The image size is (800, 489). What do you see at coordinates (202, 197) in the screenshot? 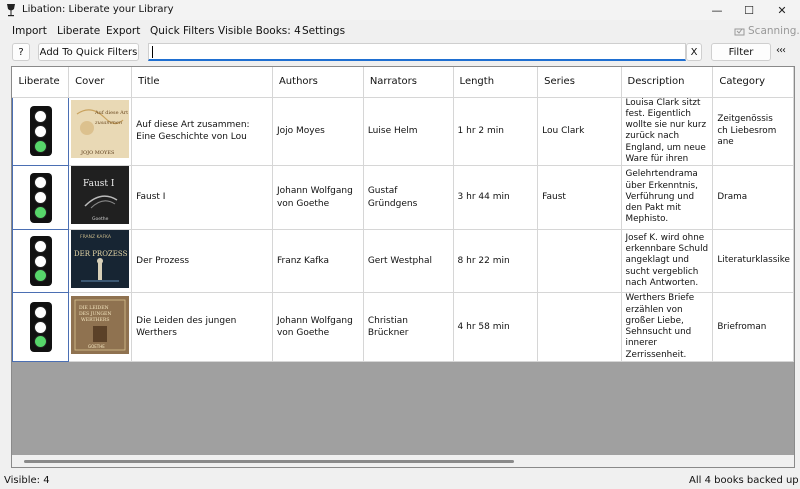
I see `title-cell: Faust I` at bounding box center [202, 197].